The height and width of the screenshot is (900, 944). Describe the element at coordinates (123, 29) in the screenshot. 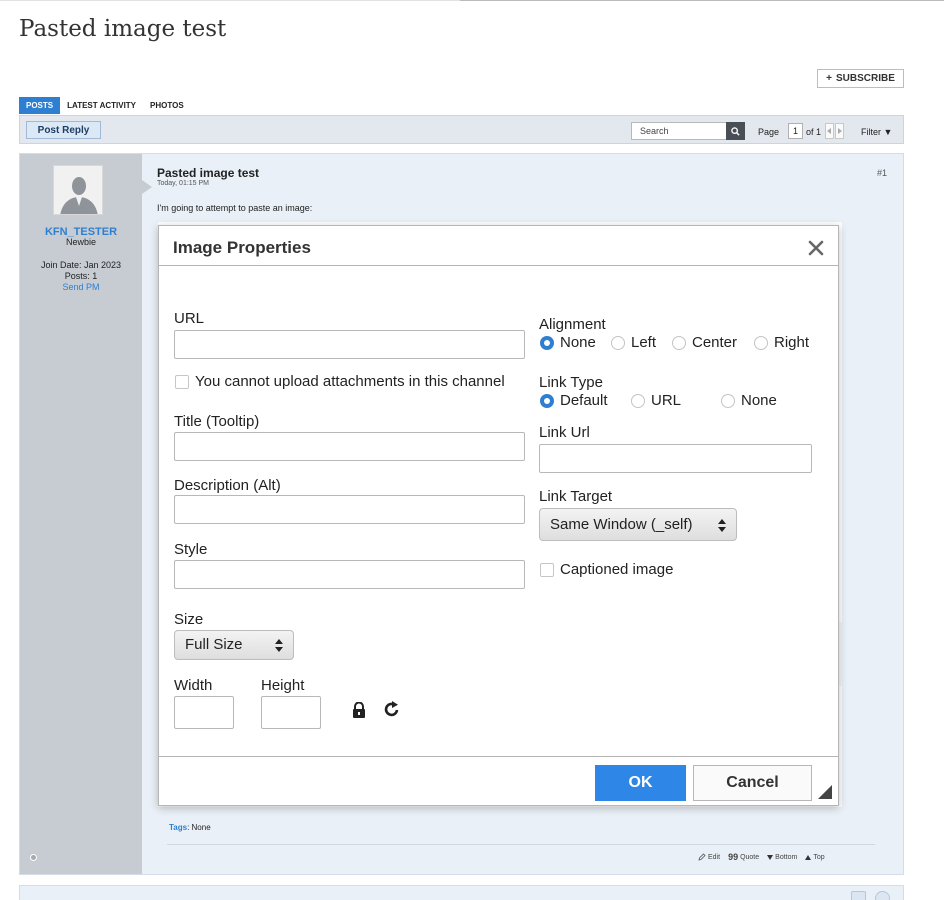

I see `page-title: Pasted image test` at that location.